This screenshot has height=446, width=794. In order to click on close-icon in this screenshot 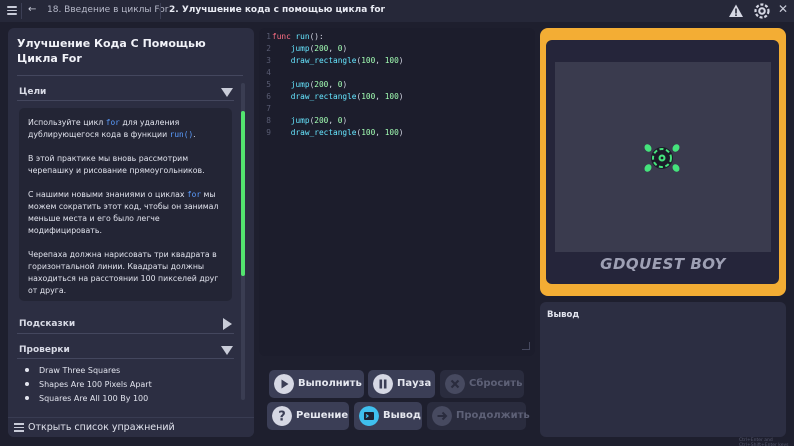, I will do `click(455, 384)`.